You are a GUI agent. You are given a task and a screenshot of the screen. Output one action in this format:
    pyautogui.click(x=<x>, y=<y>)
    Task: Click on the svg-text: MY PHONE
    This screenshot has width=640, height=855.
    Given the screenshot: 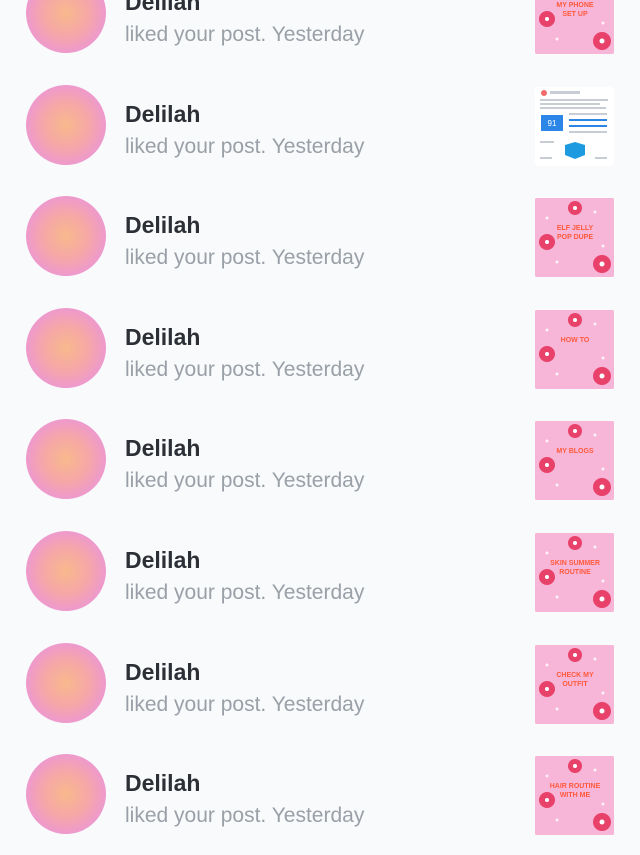 What is the action you would take?
    pyautogui.click(x=575, y=5)
    